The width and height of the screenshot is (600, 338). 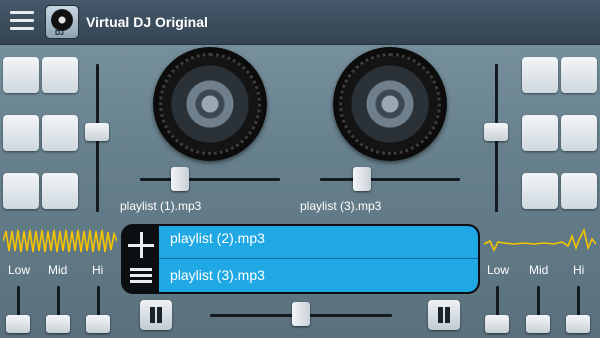 What do you see at coordinates (579, 270) in the screenshot?
I see `right-eq-hi-label: Hi` at bounding box center [579, 270].